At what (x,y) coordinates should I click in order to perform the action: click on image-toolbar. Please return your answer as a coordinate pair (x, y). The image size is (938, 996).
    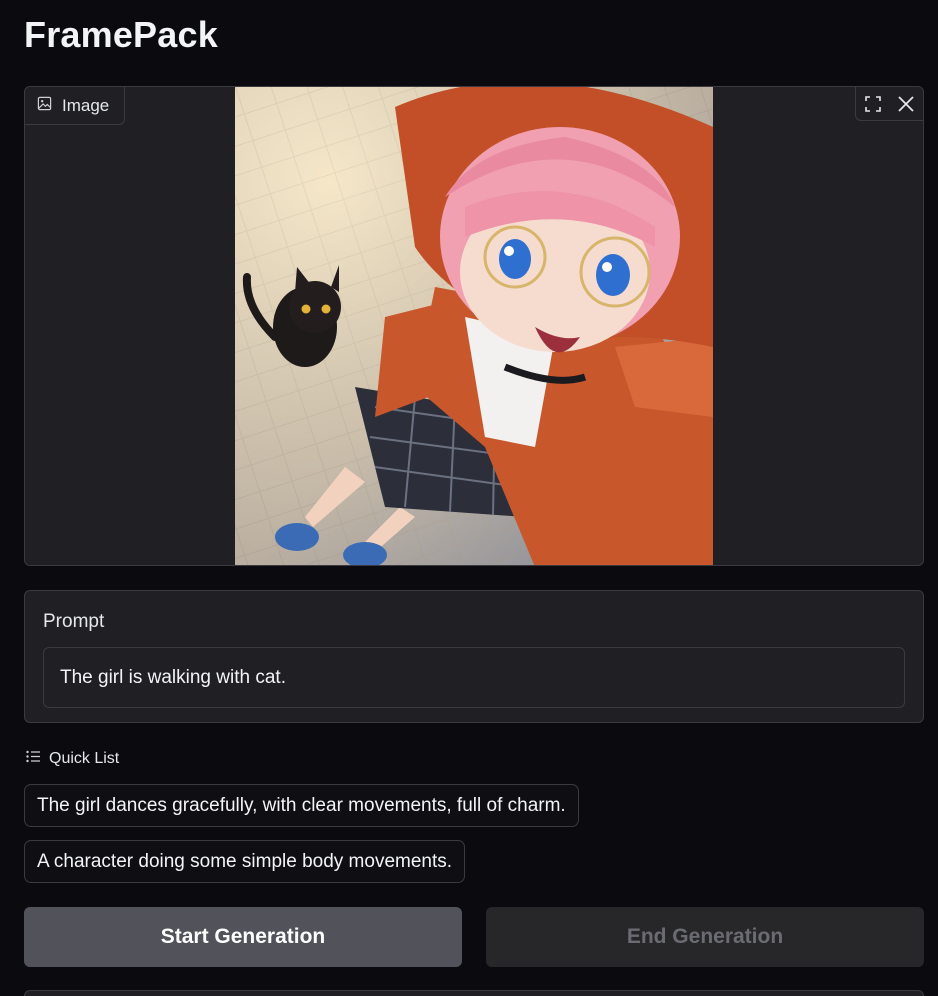
    Looking at the image, I should click on (889, 104).